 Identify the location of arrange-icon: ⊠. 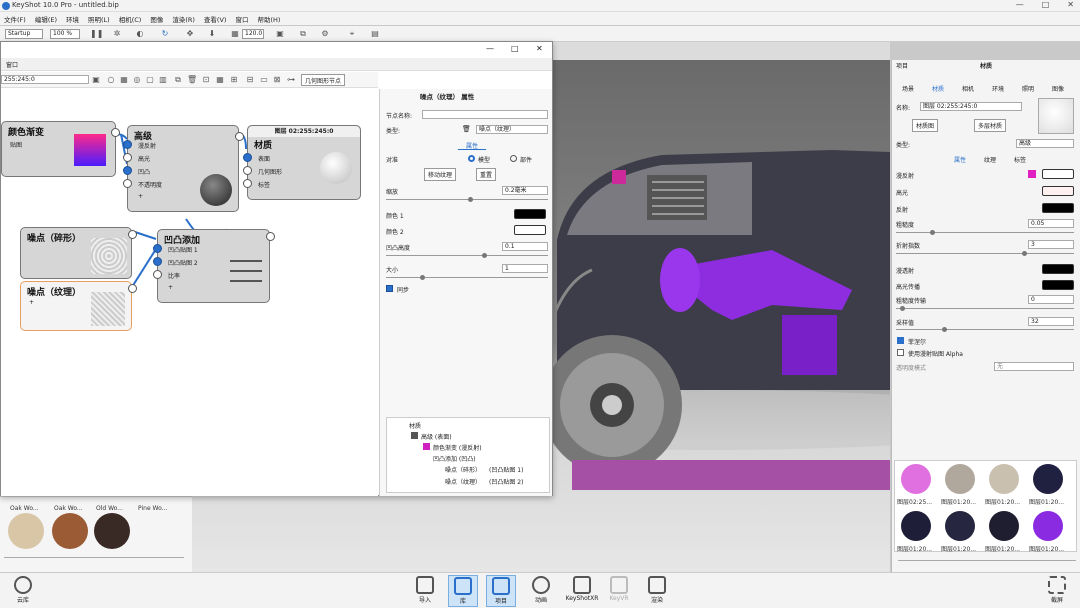
(277, 80).